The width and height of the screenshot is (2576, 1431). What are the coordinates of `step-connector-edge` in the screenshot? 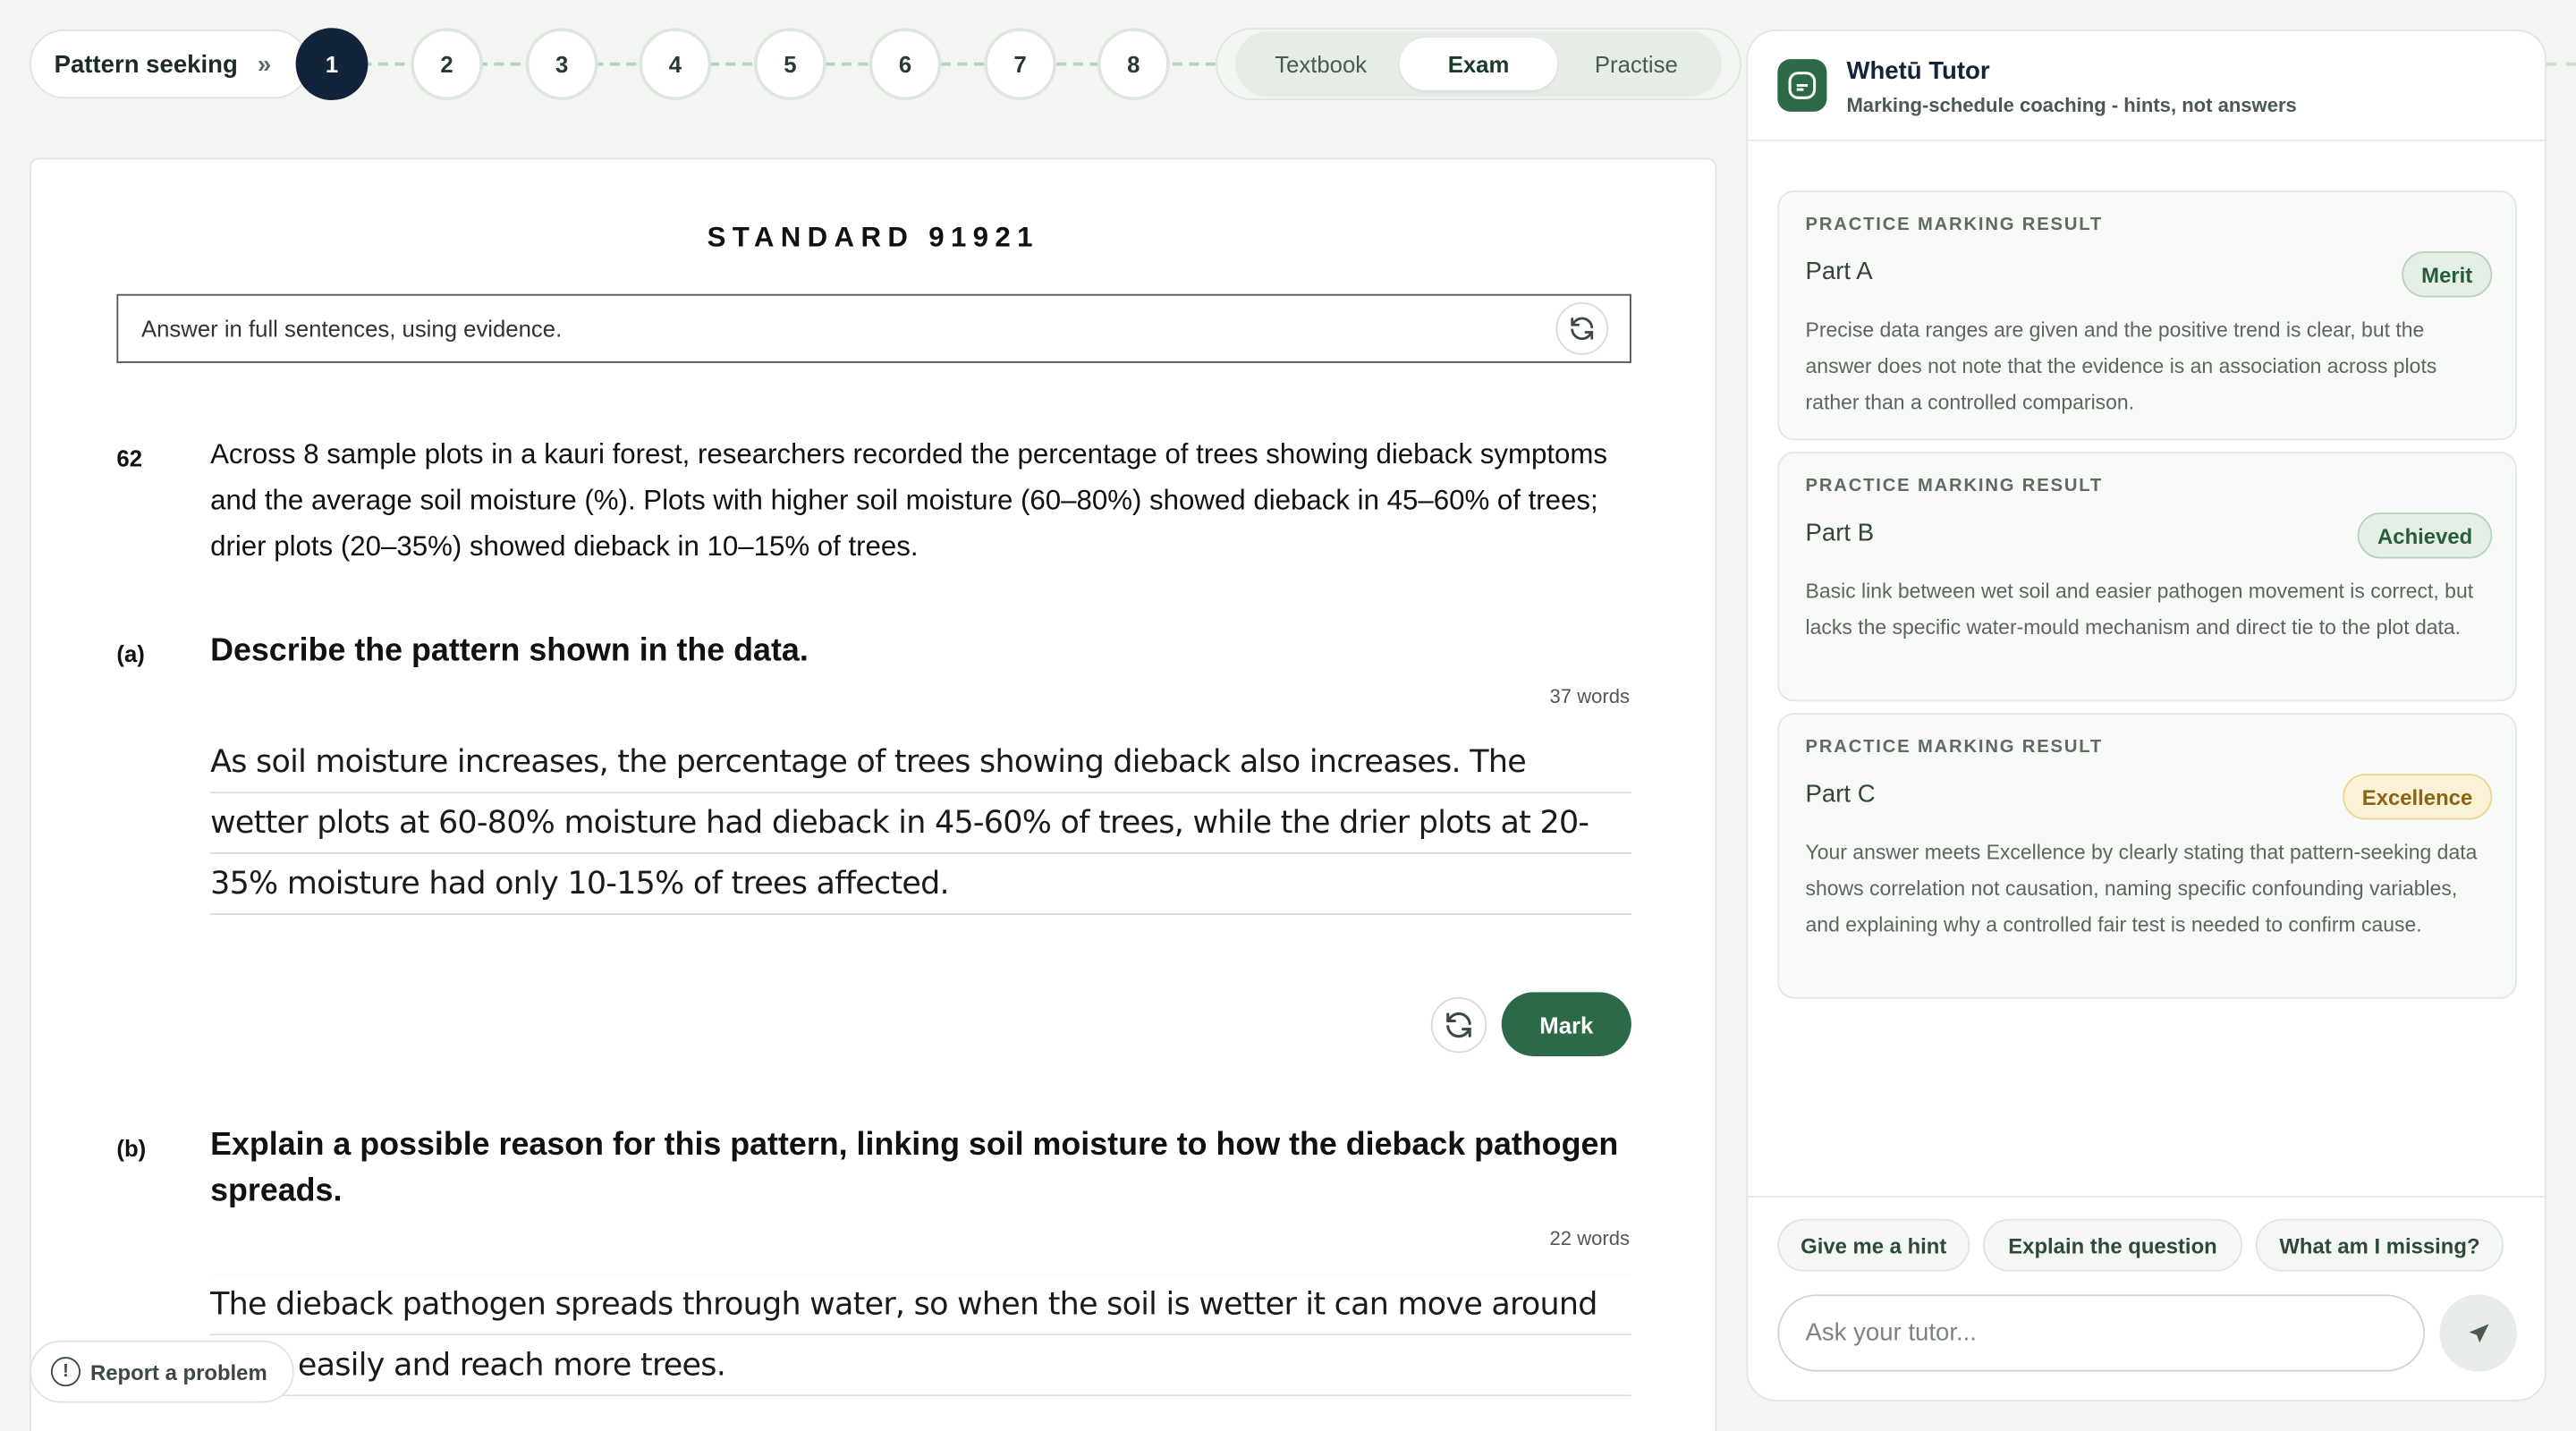 It's located at (2561, 64).